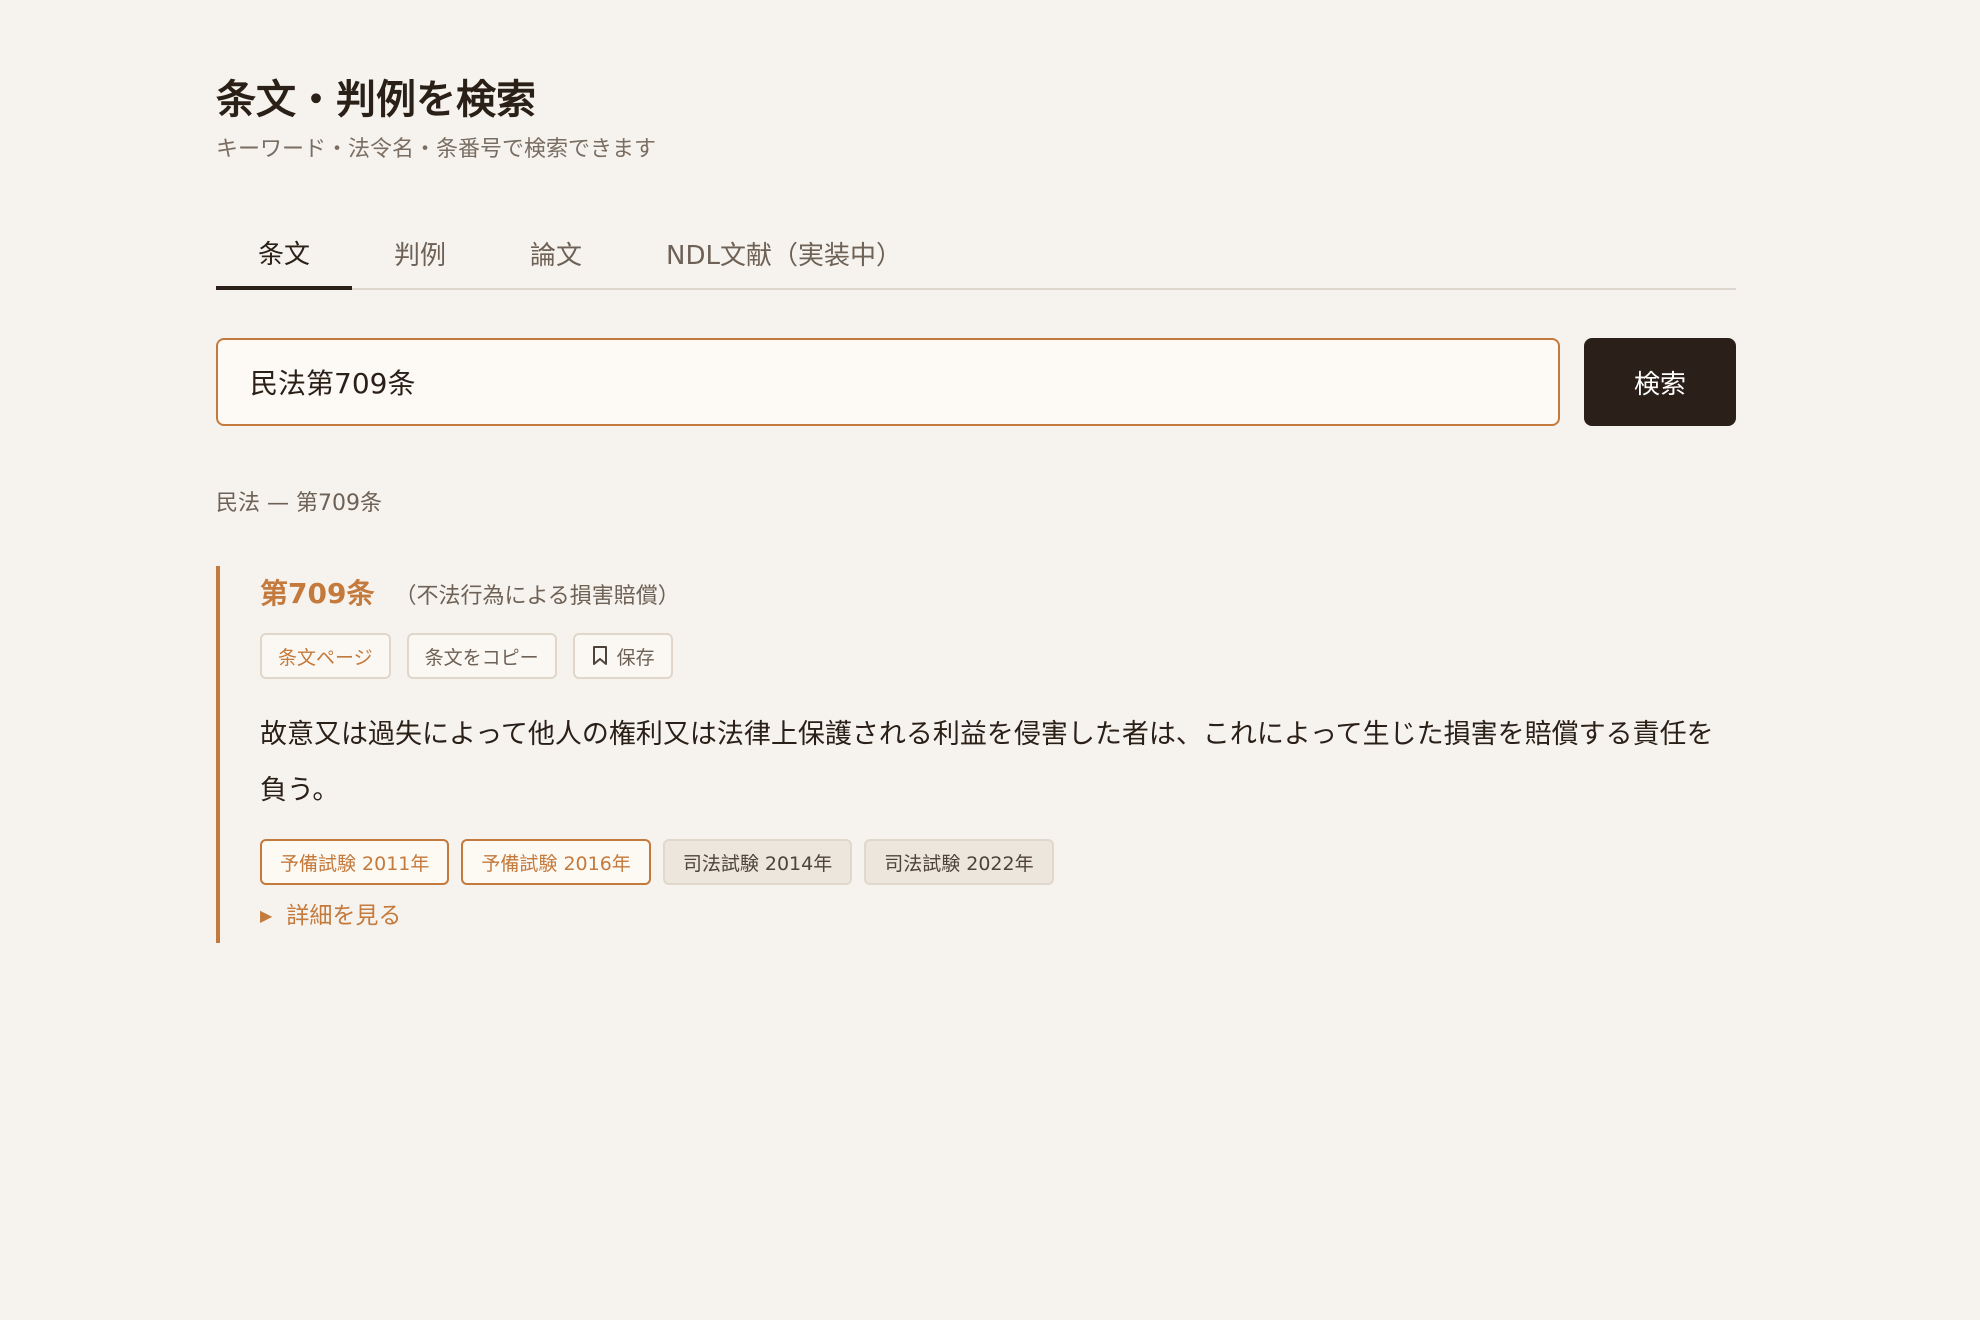 This screenshot has width=1980, height=1320. I want to click on triangle-right-icon: ▶, so click(266, 915).